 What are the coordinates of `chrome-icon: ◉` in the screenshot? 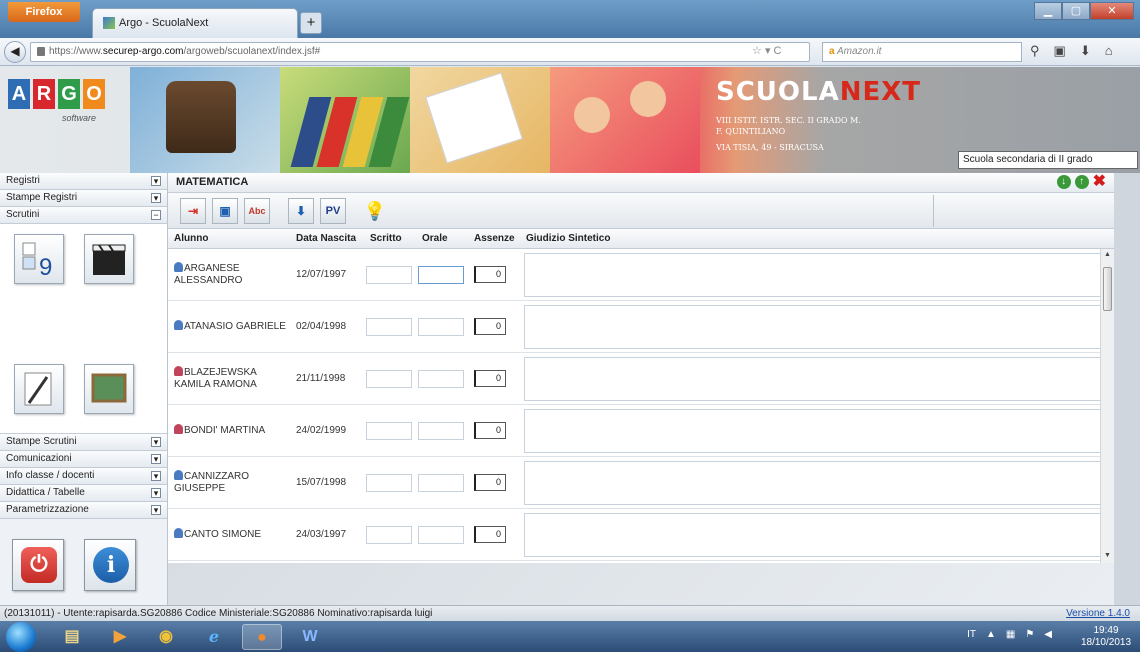 It's located at (166, 637).